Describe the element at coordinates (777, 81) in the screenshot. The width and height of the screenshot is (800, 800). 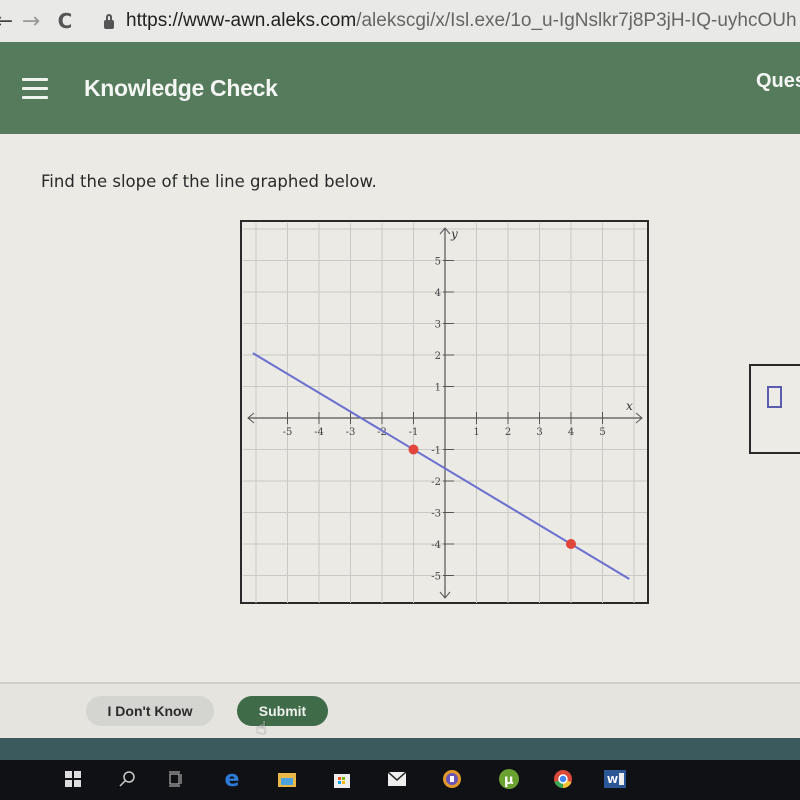
I see `question-counter: Ques` at that location.